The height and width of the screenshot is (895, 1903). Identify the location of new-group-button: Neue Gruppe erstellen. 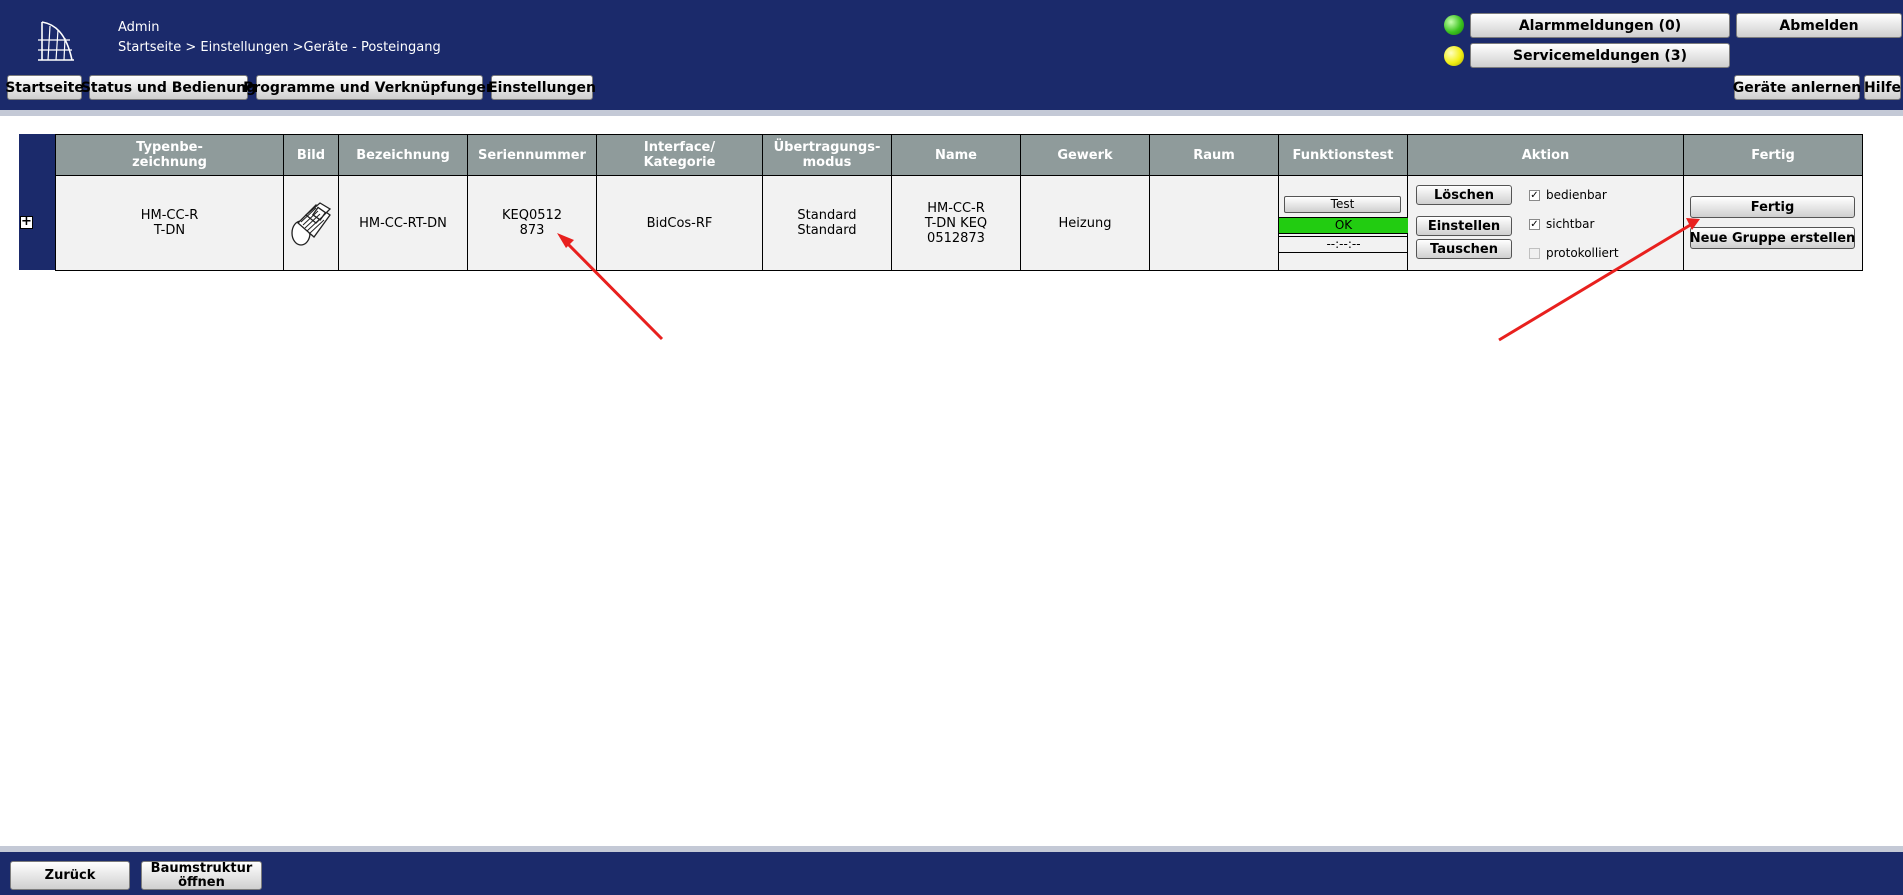
(1772, 238).